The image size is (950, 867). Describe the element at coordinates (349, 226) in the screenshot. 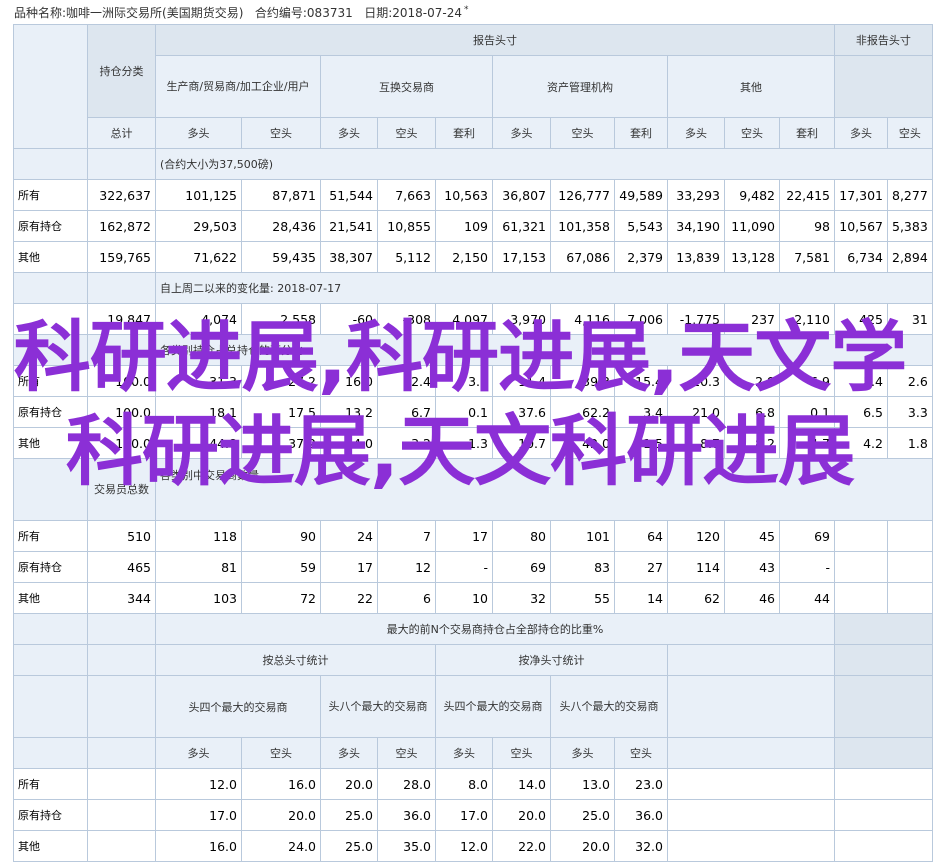

I see `cell: 21,541` at that location.